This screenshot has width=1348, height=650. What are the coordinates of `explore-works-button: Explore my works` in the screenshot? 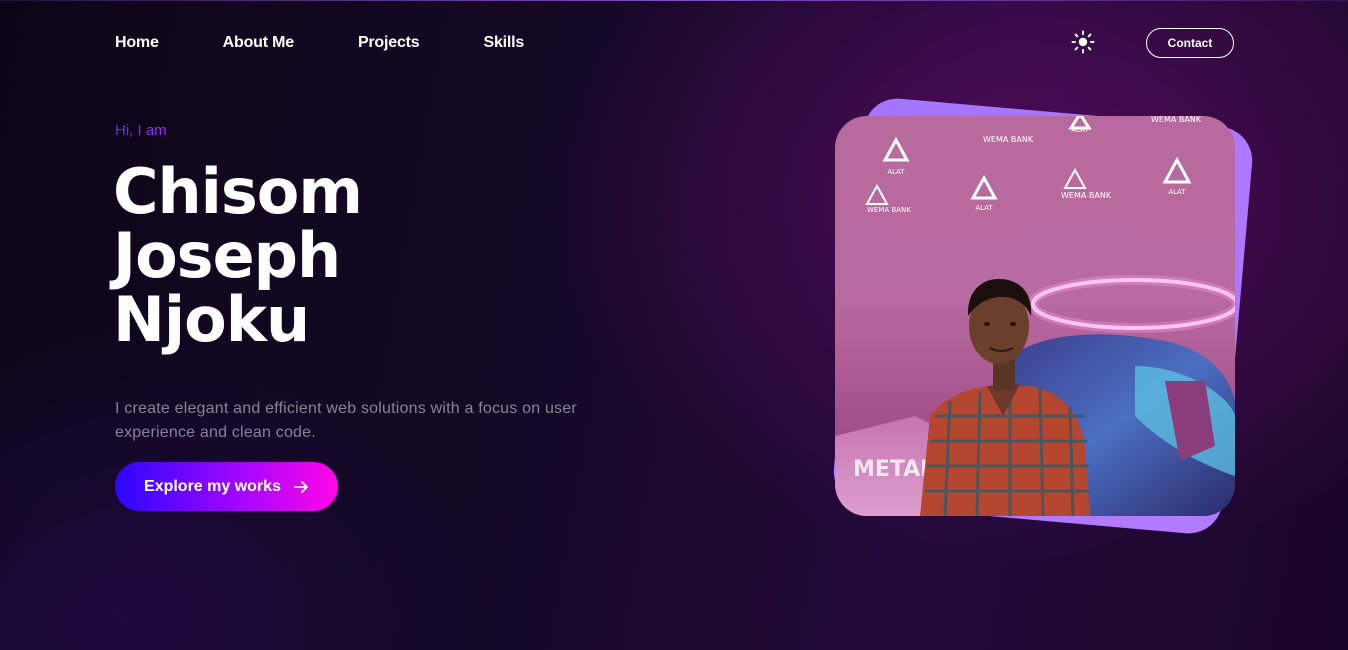 It's located at (226, 486).